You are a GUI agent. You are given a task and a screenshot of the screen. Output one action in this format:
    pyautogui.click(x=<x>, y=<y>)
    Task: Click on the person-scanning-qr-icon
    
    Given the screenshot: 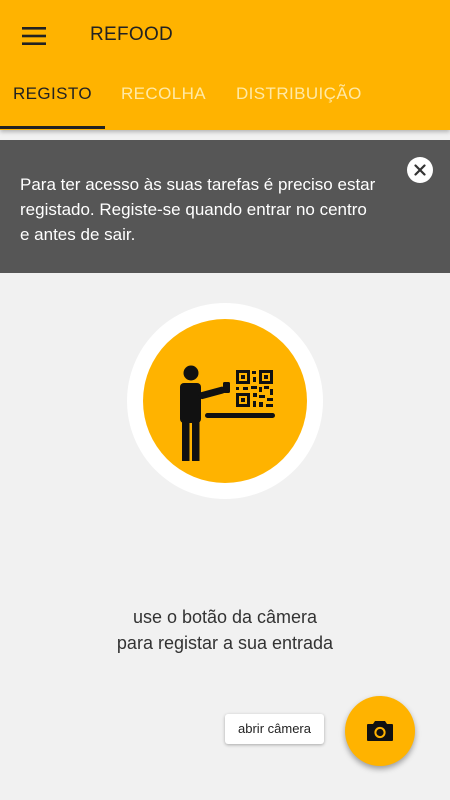 What is the action you would take?
    pyautogui.click(x=227, y=413)
    